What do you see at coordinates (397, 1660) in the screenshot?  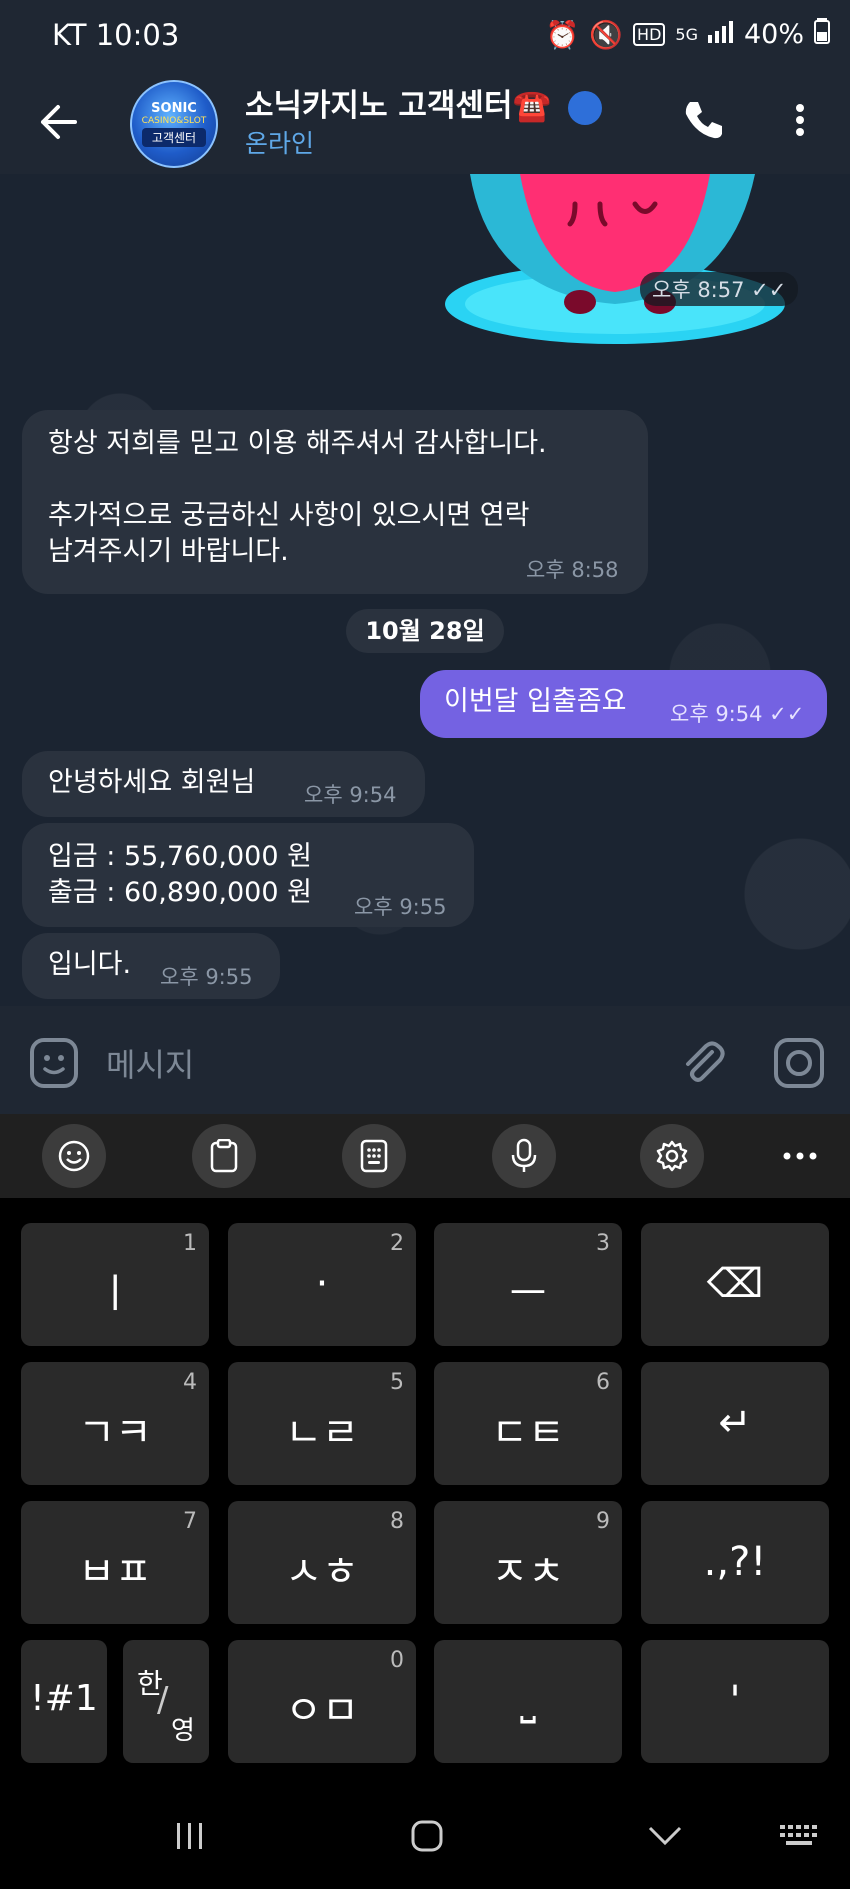 I see `key-number: 0` at bounding box center [397, 1660].